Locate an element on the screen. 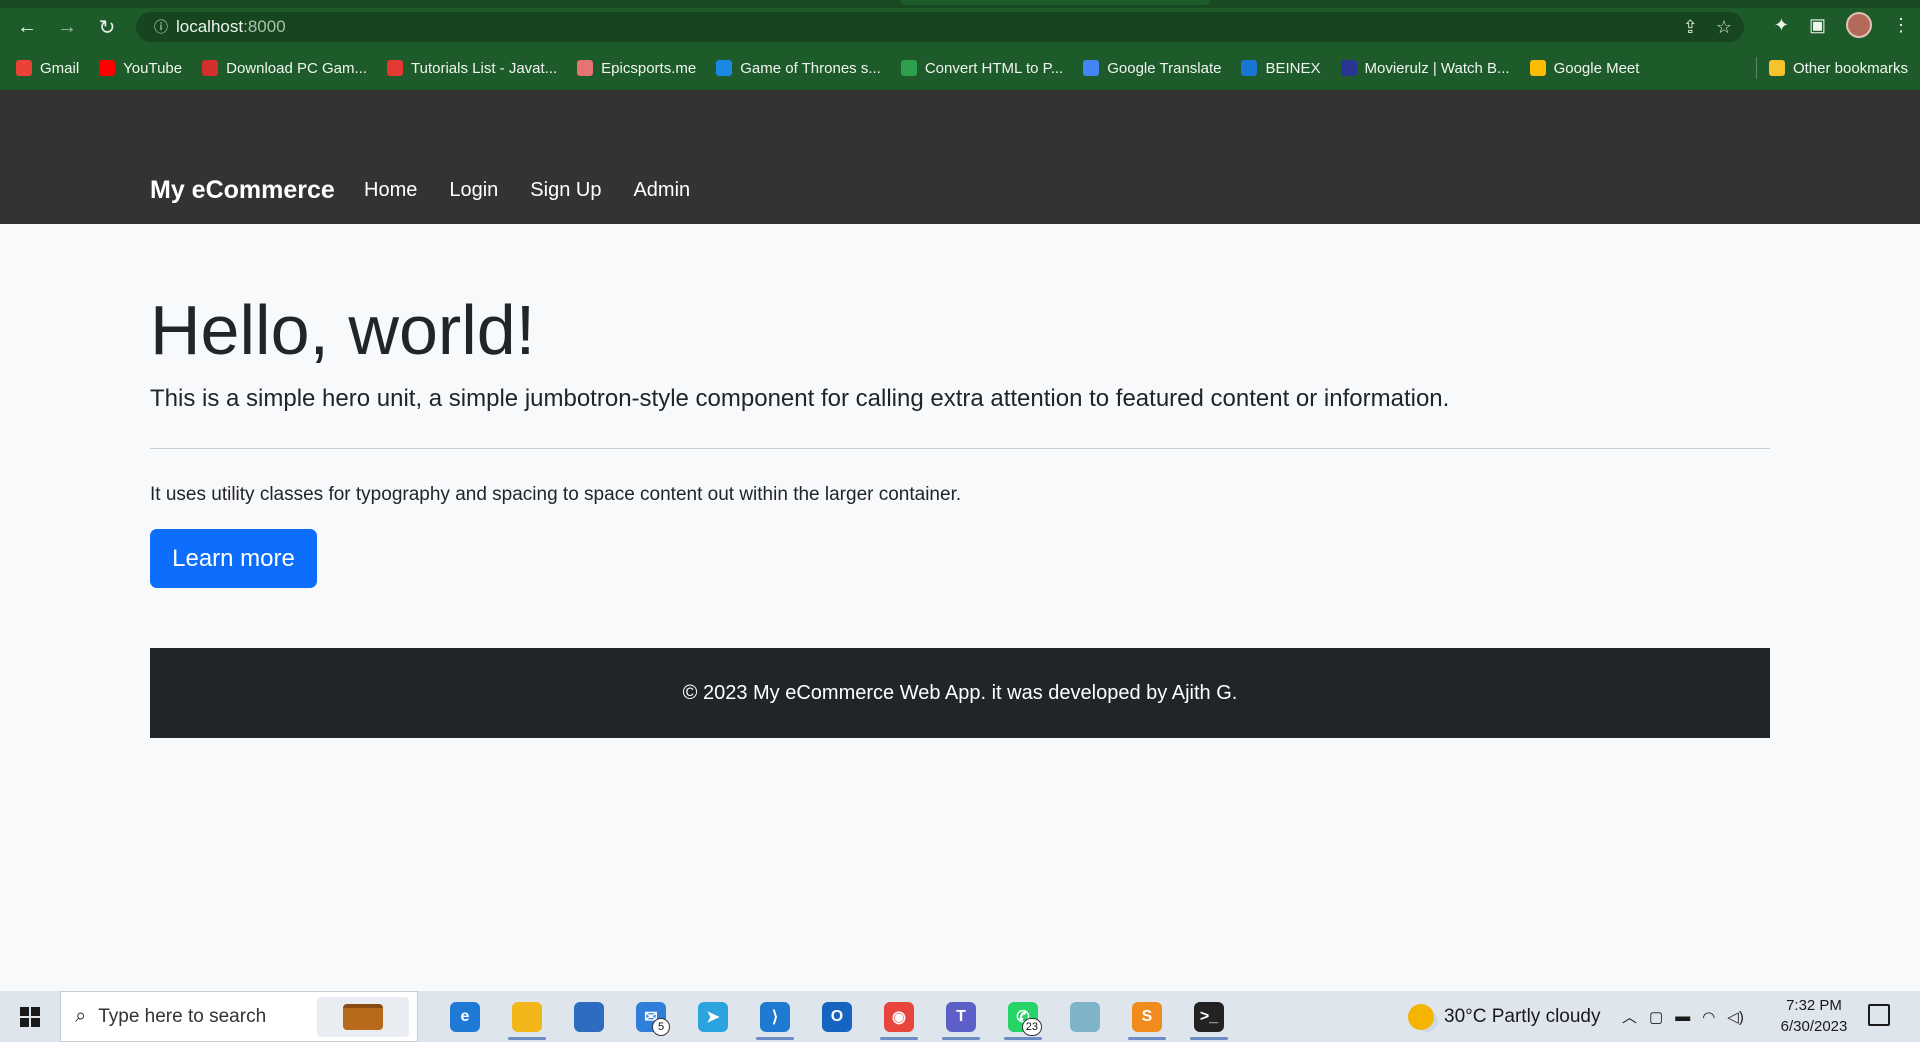 Image resolution: width=1920 pixels, height=1042 pixels. briefcase-icon is located at coordinates (363, 1016).